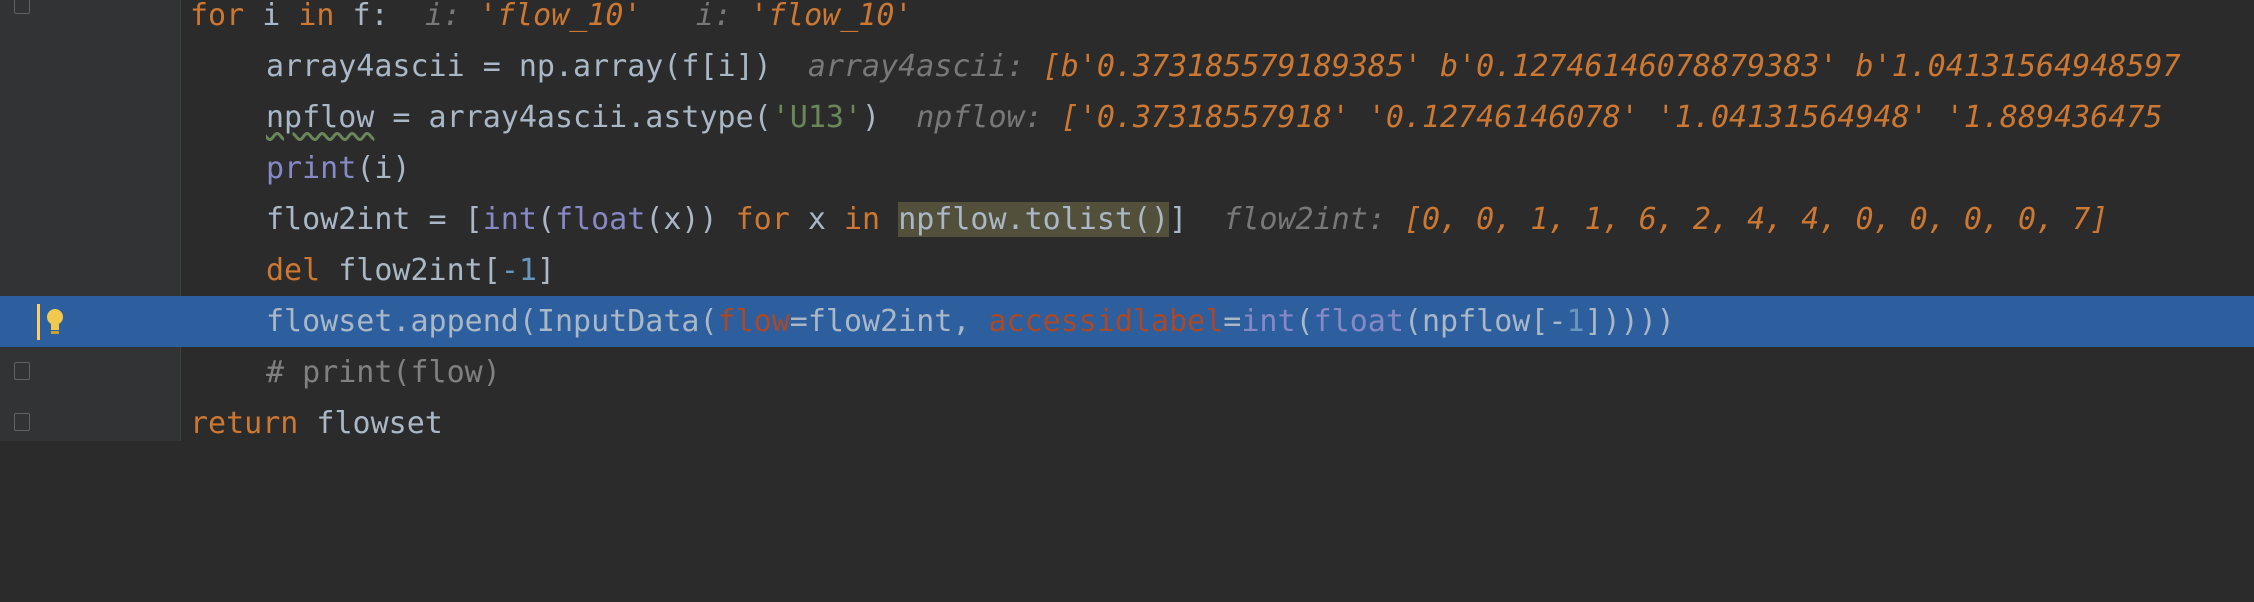 The width and height of the screenshot is (2254, 602). What do you see at coordinates (1127, 270) in the screenshot?
I see `code-line-6: del flow2int[-1]` at bounding box center [1127, 270].